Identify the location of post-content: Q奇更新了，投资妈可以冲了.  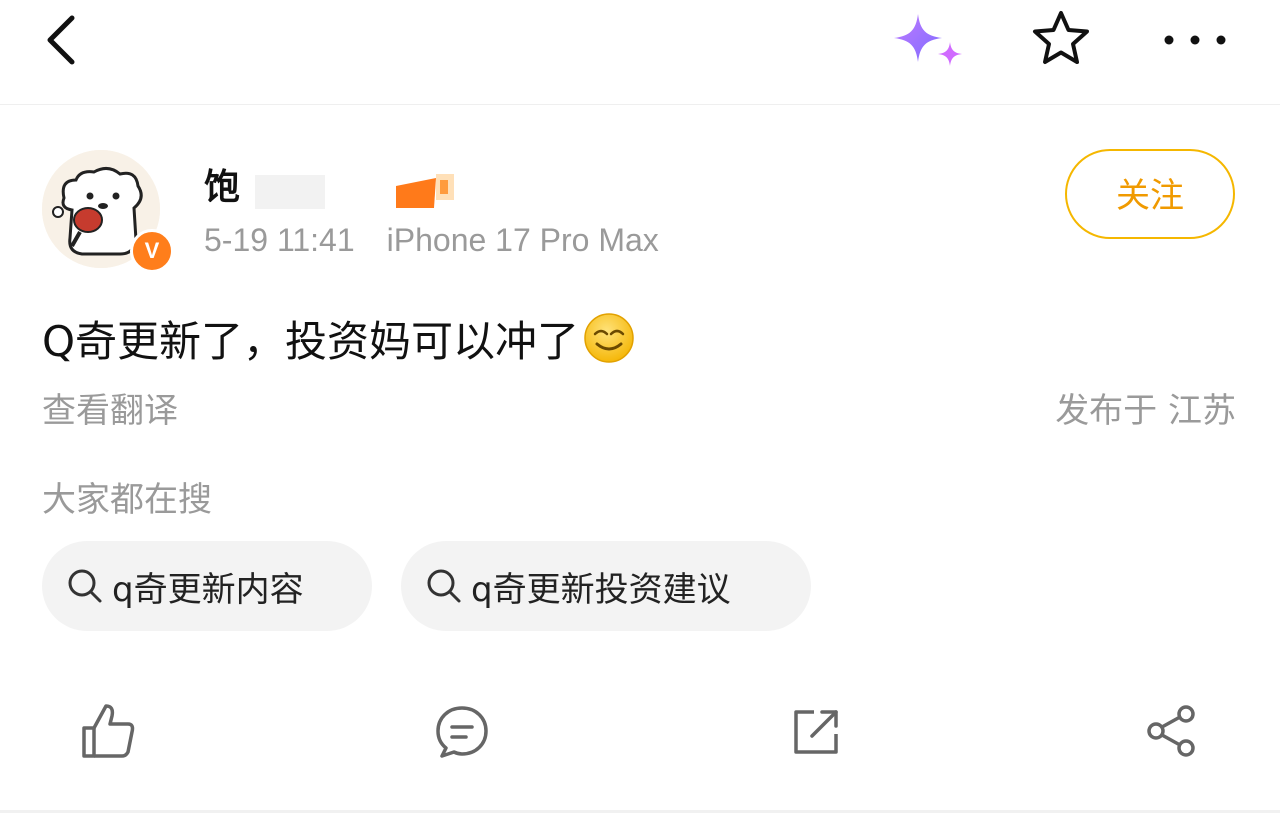
(338, 338).